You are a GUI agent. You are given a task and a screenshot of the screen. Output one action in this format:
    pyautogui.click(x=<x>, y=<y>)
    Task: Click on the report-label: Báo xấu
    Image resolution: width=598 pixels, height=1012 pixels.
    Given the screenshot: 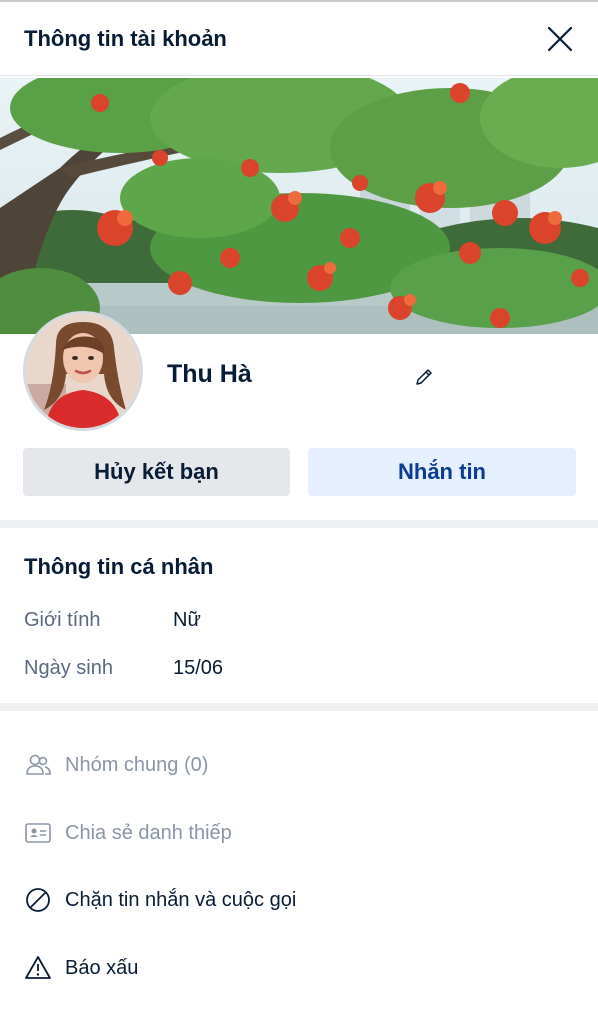 What is the action you would take?
    pyautogui.click(x=102, y=967)
    